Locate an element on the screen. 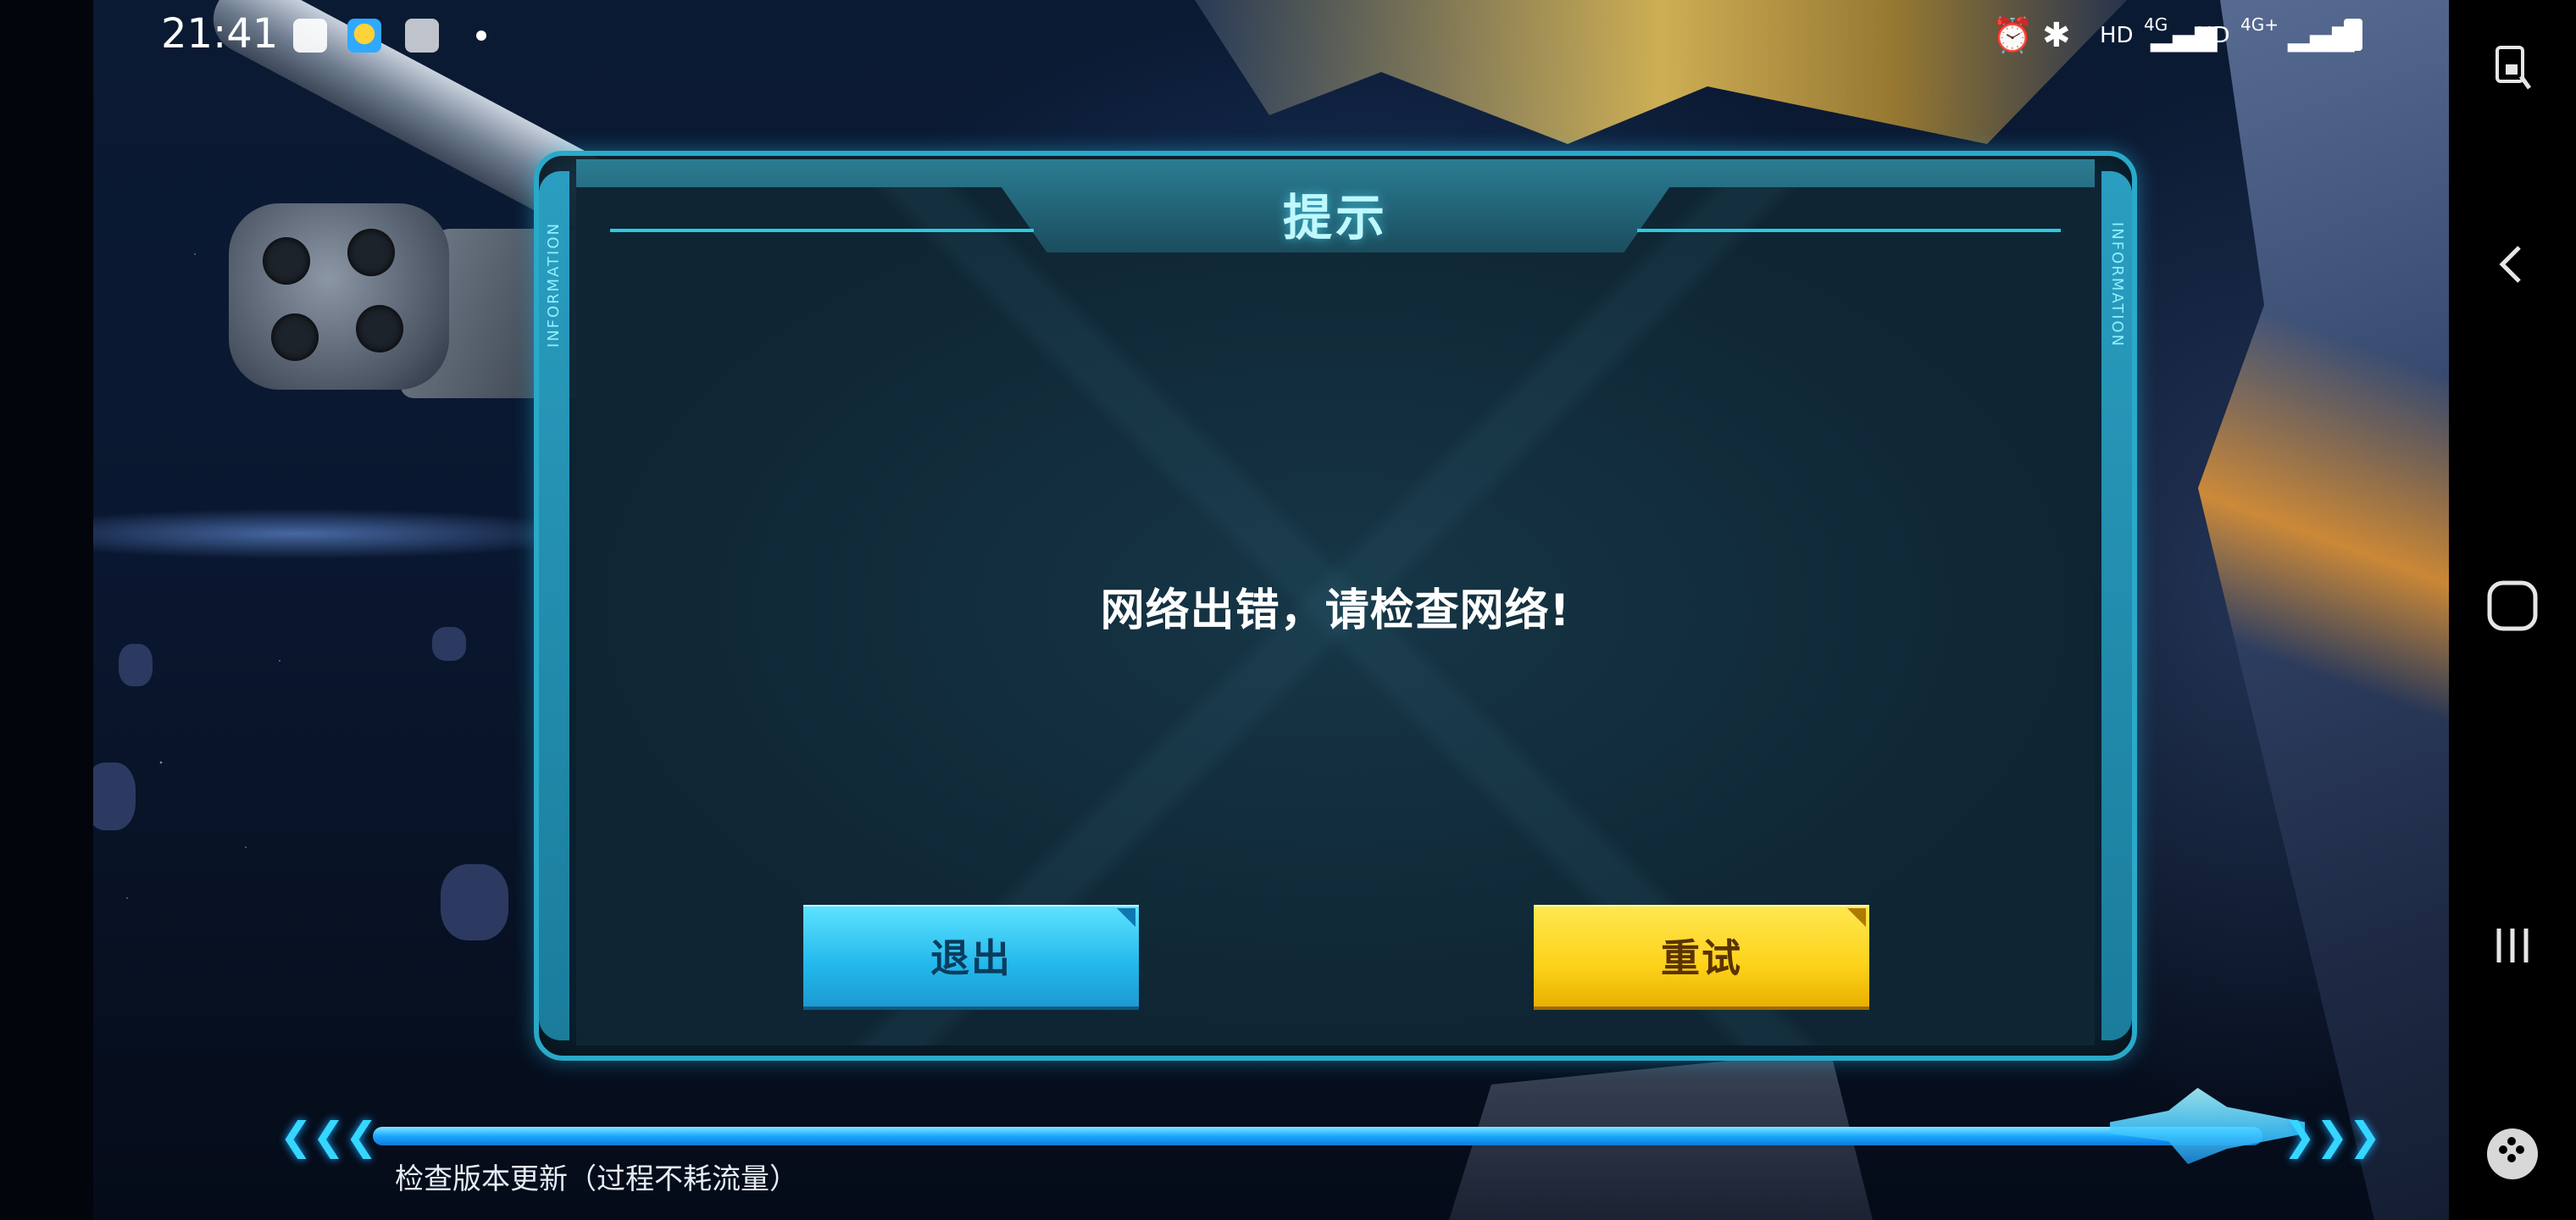 Image resolution: width=2576 pixels, height=1220 pixels. progress-track is located at coordinates (1317, 1136).